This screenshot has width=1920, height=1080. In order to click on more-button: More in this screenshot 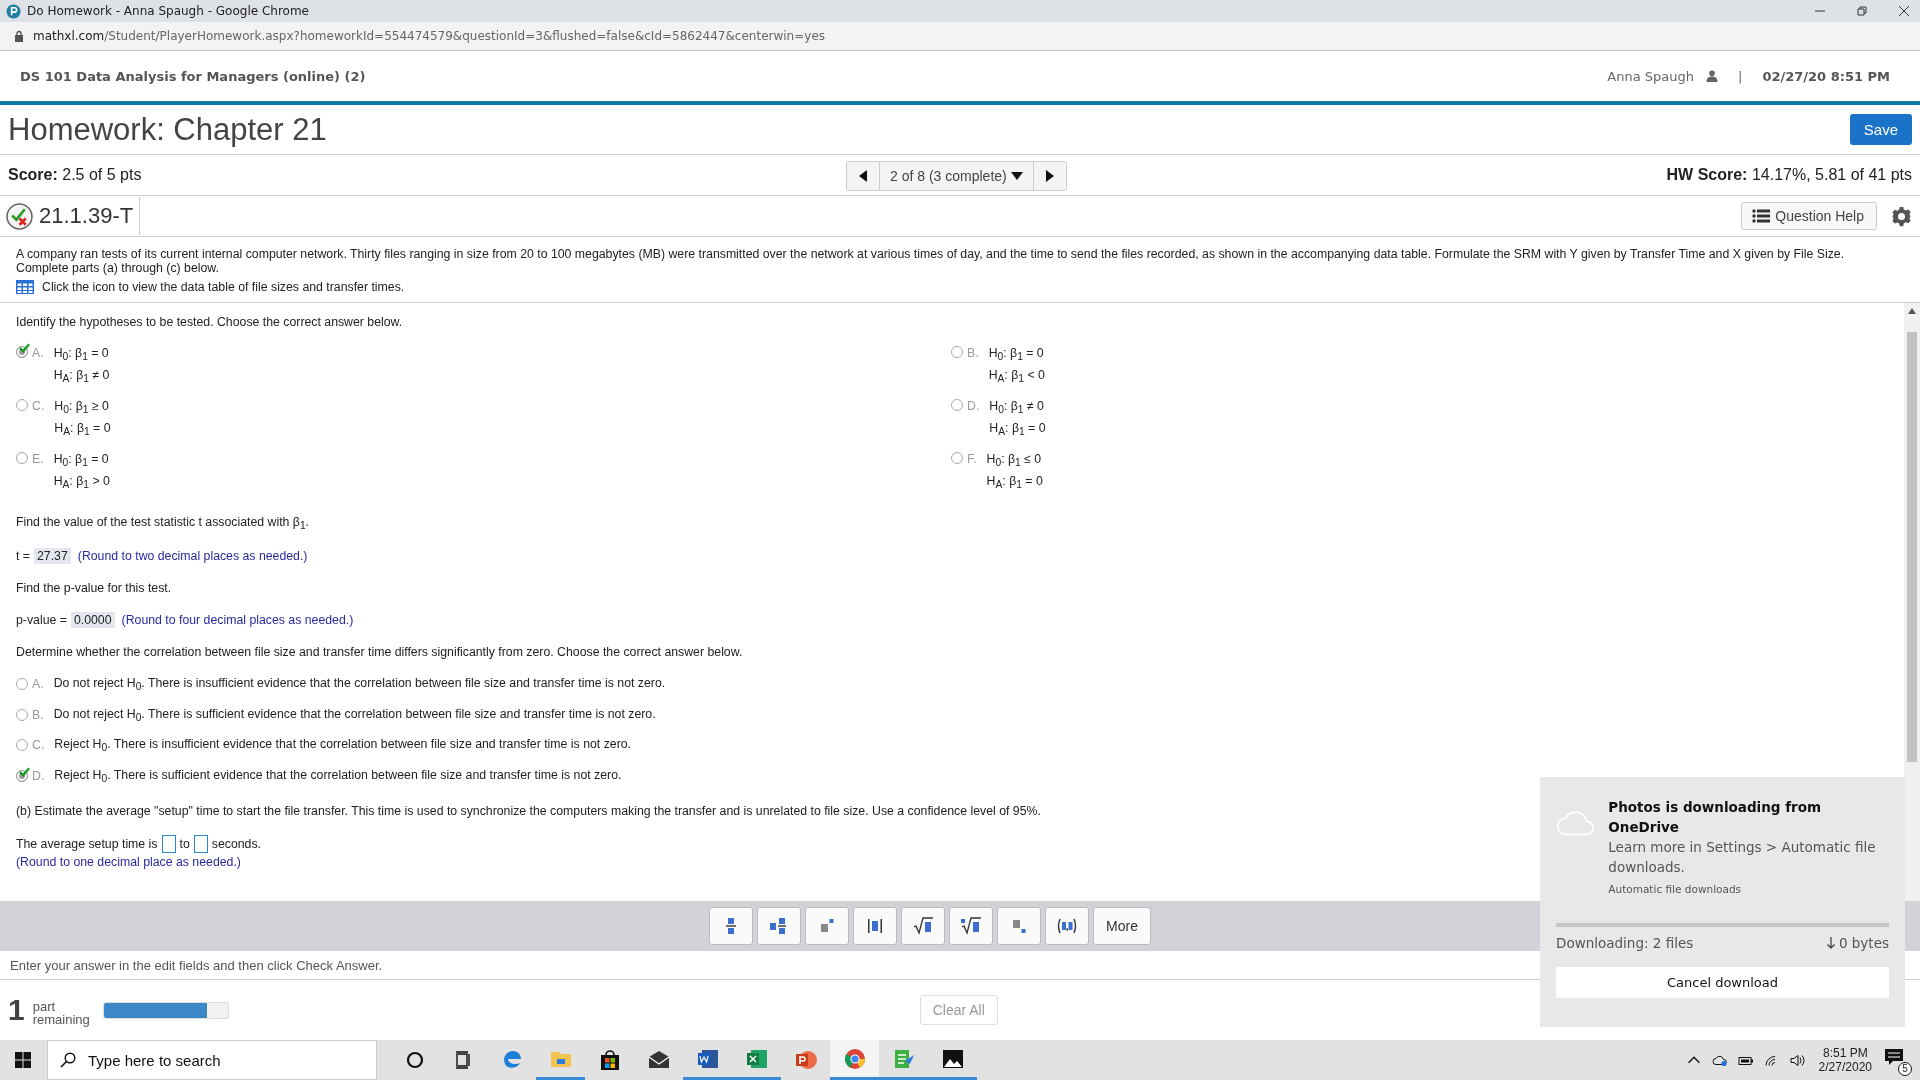, I will do `click(1122, 926)`.